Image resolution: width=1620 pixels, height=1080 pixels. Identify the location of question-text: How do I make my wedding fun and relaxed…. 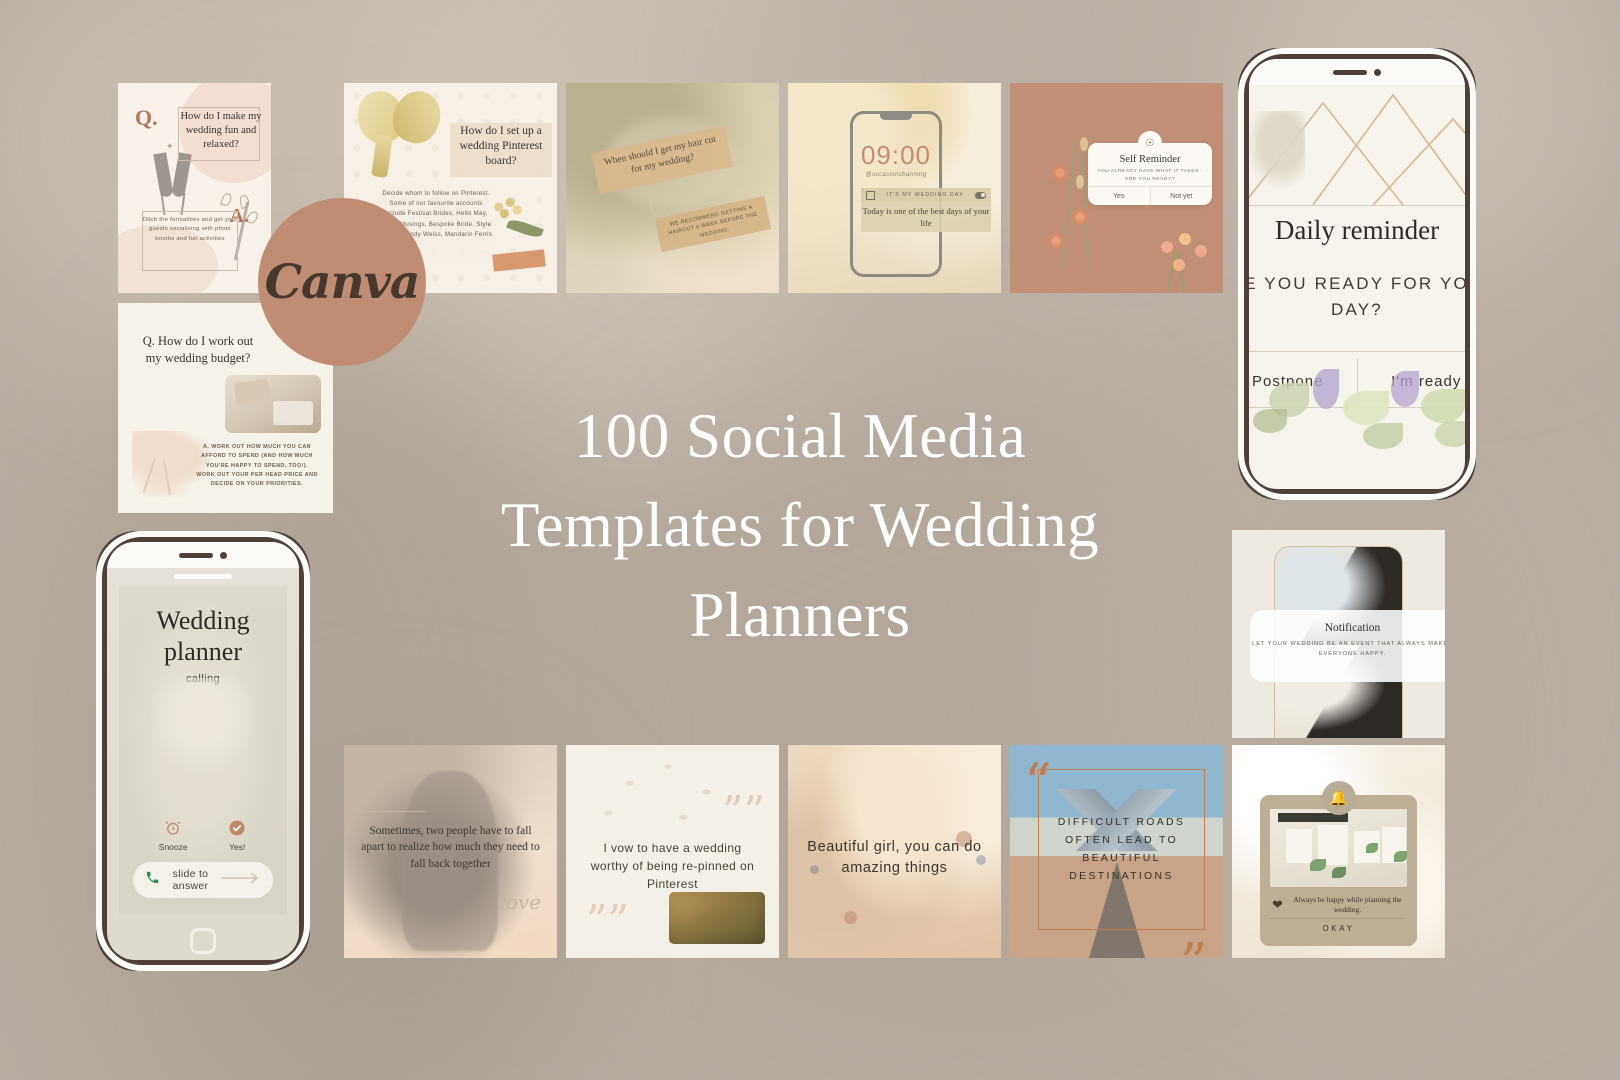
(221, 130).